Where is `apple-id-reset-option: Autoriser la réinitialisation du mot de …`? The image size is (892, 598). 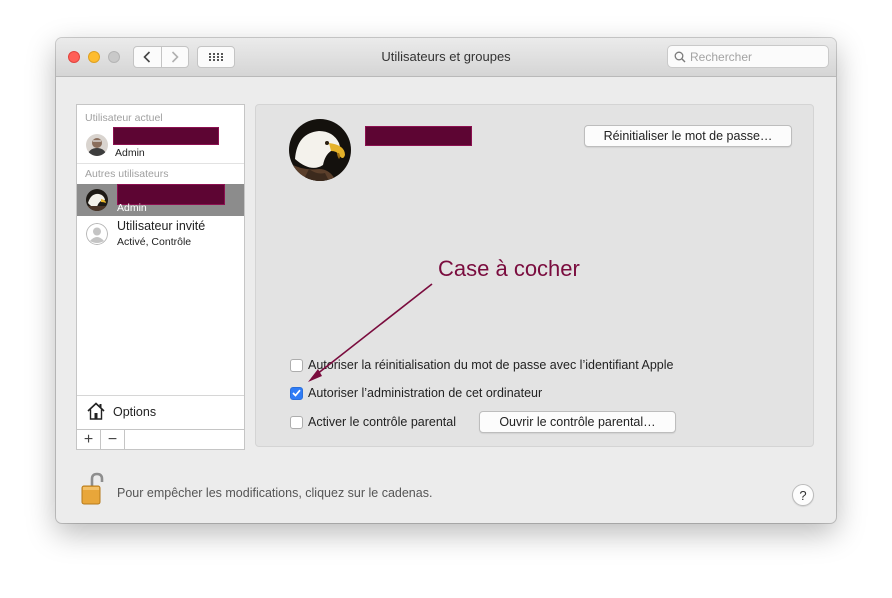 apple-id-reset-option: Autoriser la réinitialisation du mot de … is located at coordinates (482, 365).